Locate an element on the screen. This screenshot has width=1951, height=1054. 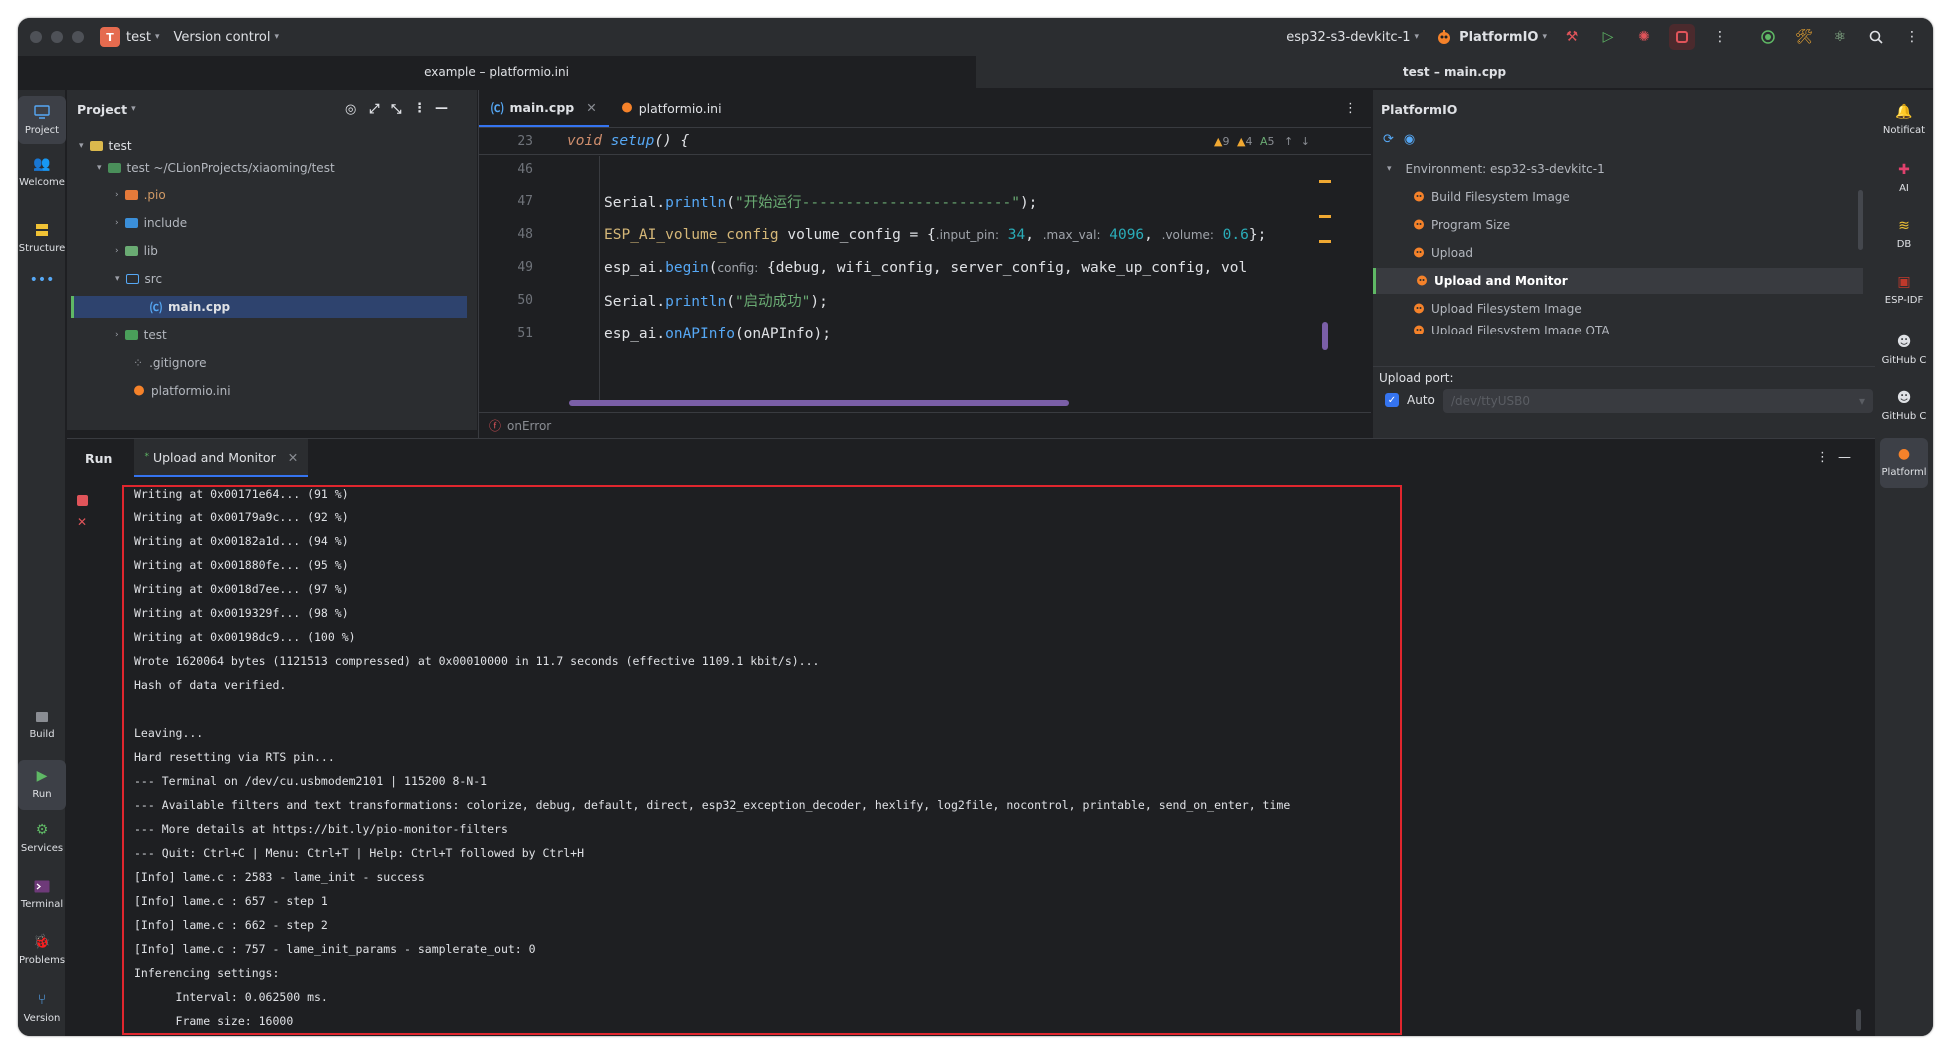
run-icon: ▷ is located at coordinates (1608, 37).